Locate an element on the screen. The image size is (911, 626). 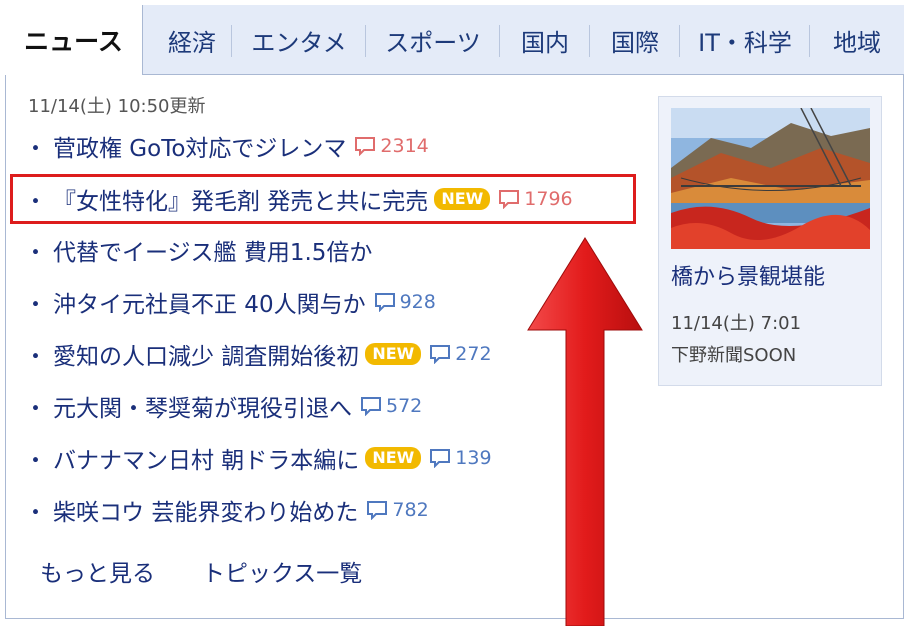
category-tabs: ニュース 経済 エンタメ スポーツ 国内 国際 IT・科学 地域 is located at coordinates (454, 40).